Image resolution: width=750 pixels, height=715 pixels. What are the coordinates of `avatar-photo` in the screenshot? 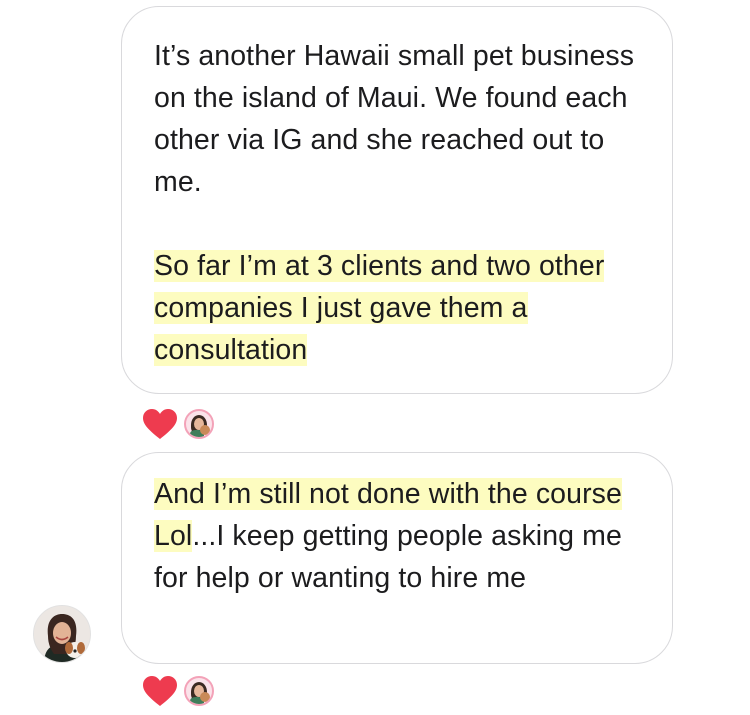 It's located at (62, 634).